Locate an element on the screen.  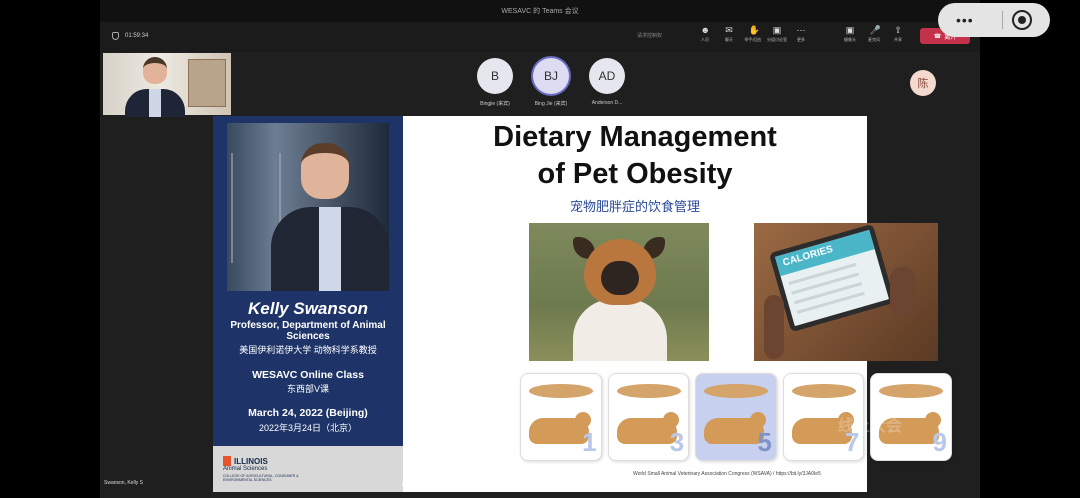
window-titlebar: WESAVC 的 Teams 会议 is located at coordinates (540, 11).